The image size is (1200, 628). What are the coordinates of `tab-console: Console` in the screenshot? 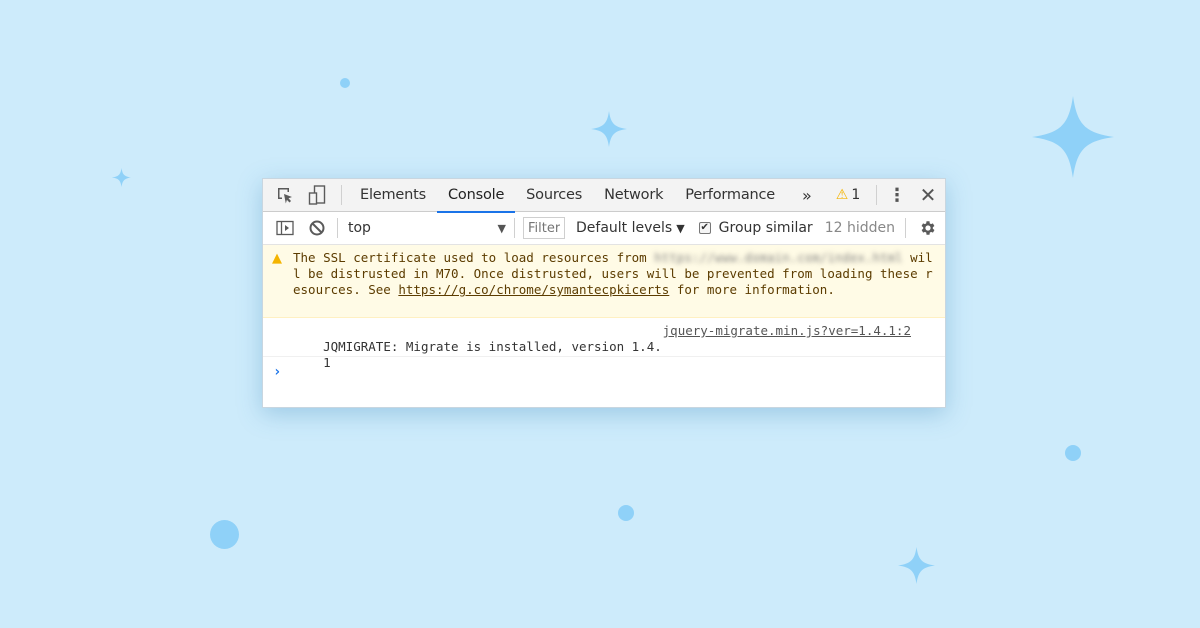 It's located at (476, 196).